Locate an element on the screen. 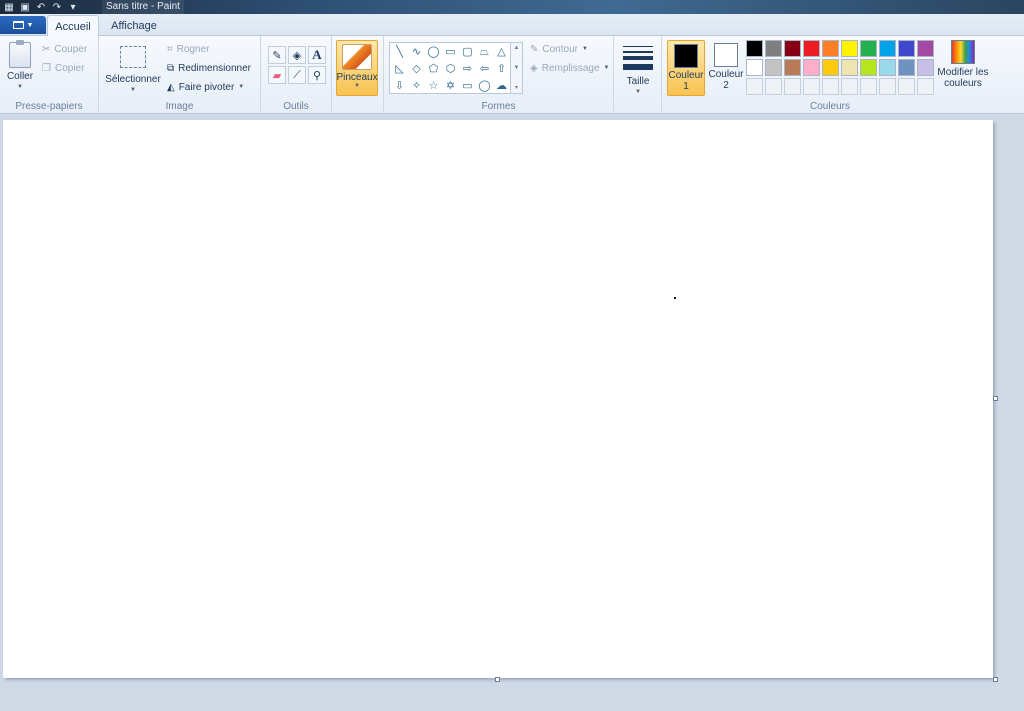 The height and width of the screenshot is (711, 1024). oval-callout-shape-icon: ◯ is located at coordinates (484, 86).